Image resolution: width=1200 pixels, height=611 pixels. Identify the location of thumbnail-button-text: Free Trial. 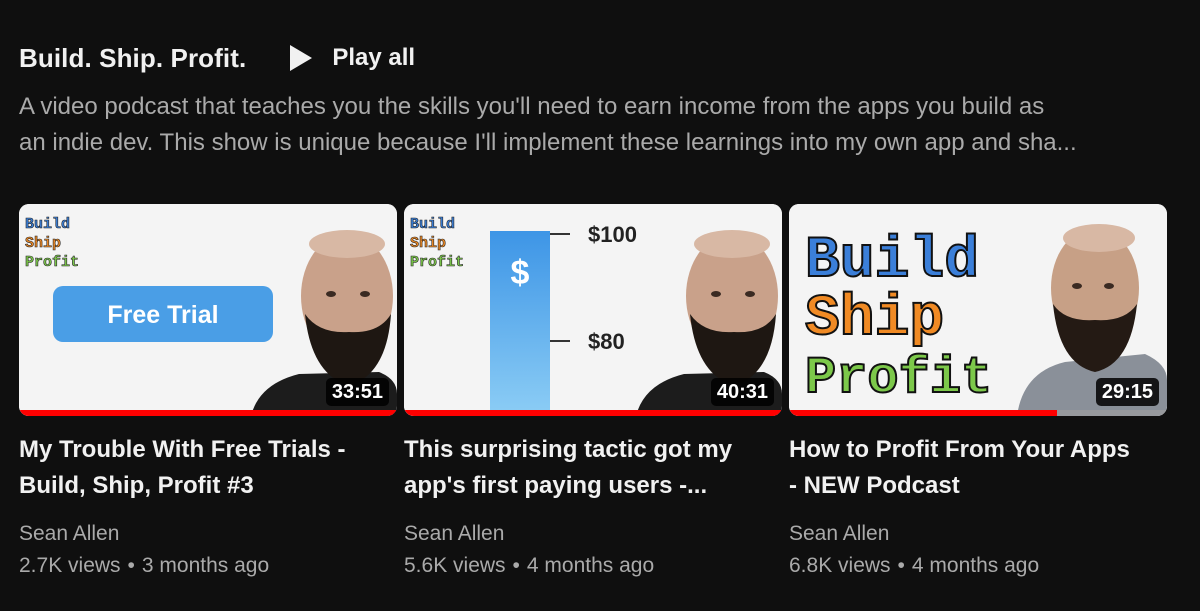
(162, 315).